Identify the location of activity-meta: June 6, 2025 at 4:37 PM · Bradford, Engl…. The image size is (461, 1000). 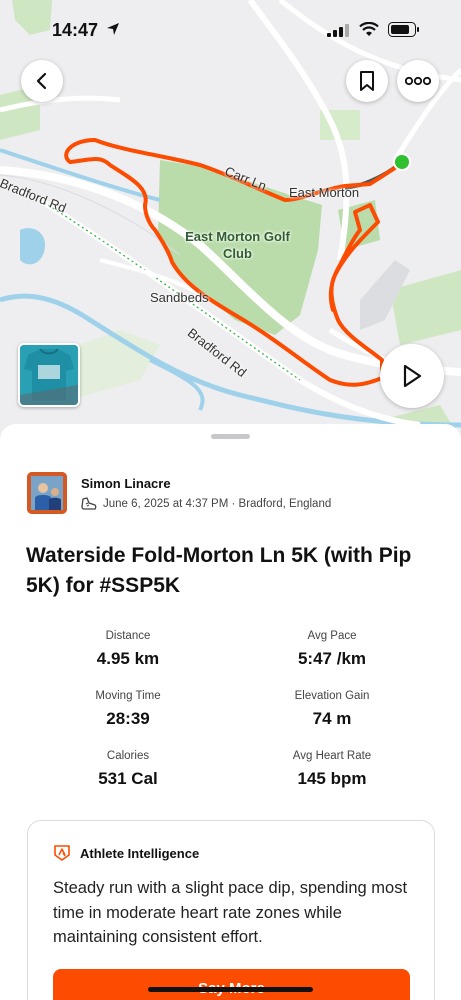
(206, 504).